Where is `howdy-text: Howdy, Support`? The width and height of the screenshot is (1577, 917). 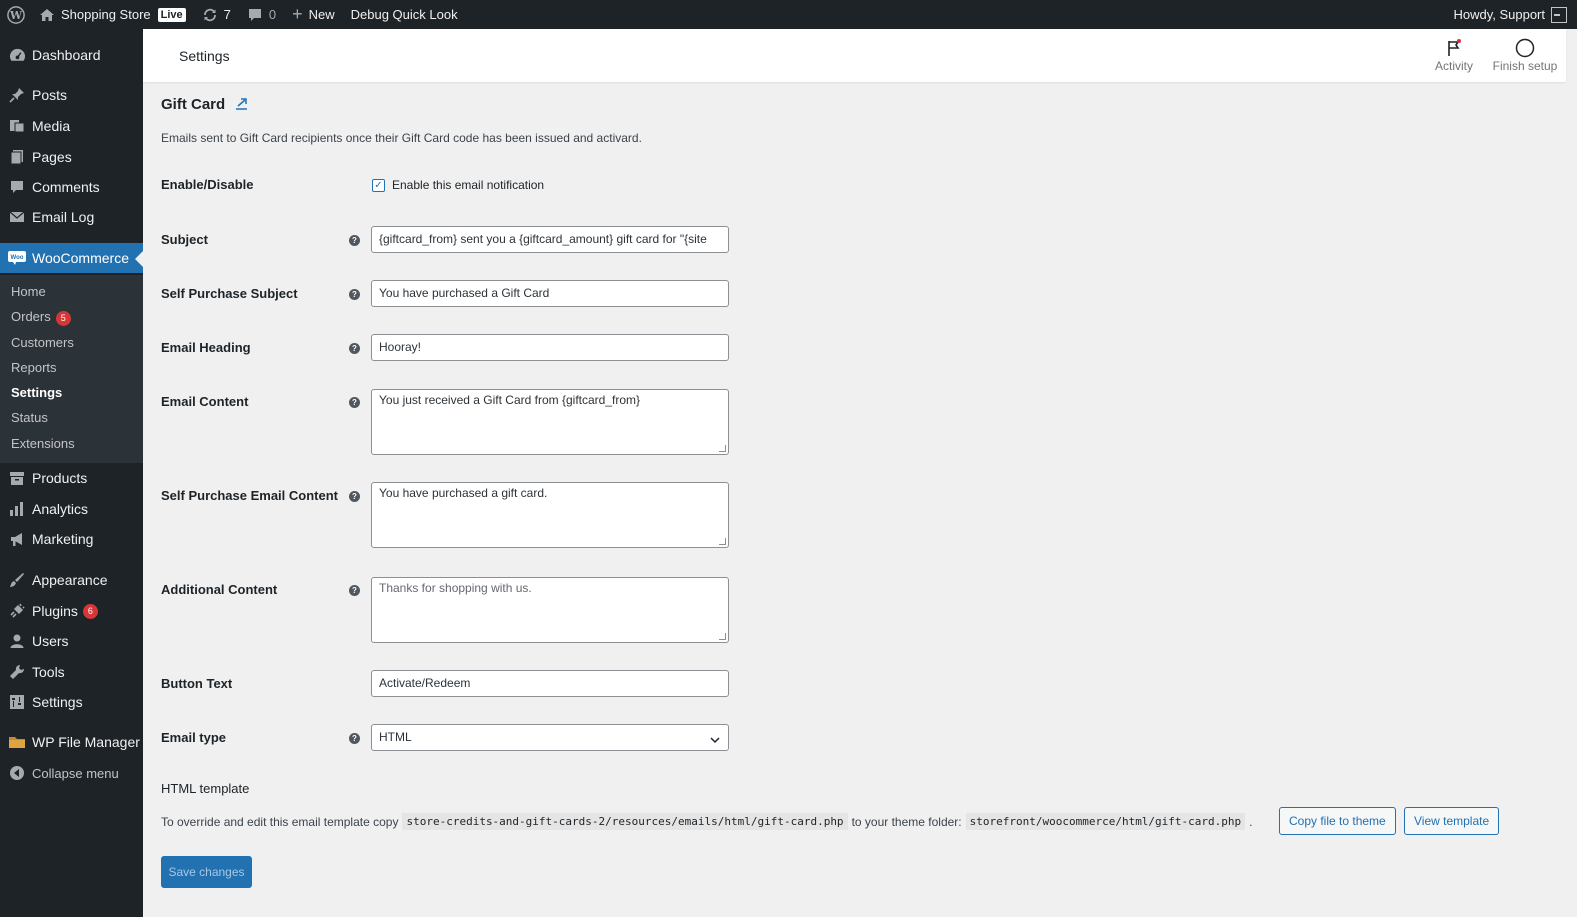 howdy-text: Howdy, Support is located at coordinates (1499, 14).